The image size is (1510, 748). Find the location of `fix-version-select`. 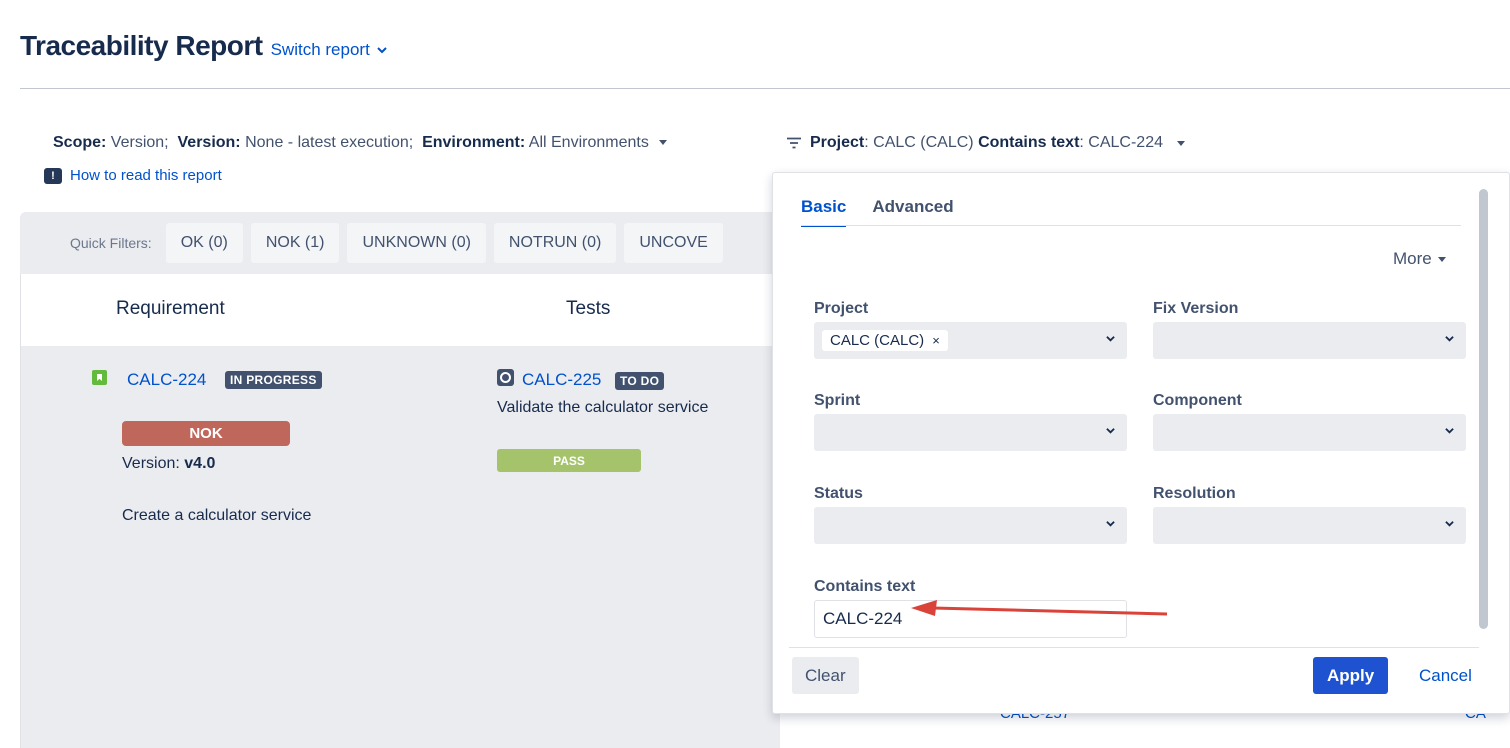

fix-version-select is located at coordinates (1309, 340).